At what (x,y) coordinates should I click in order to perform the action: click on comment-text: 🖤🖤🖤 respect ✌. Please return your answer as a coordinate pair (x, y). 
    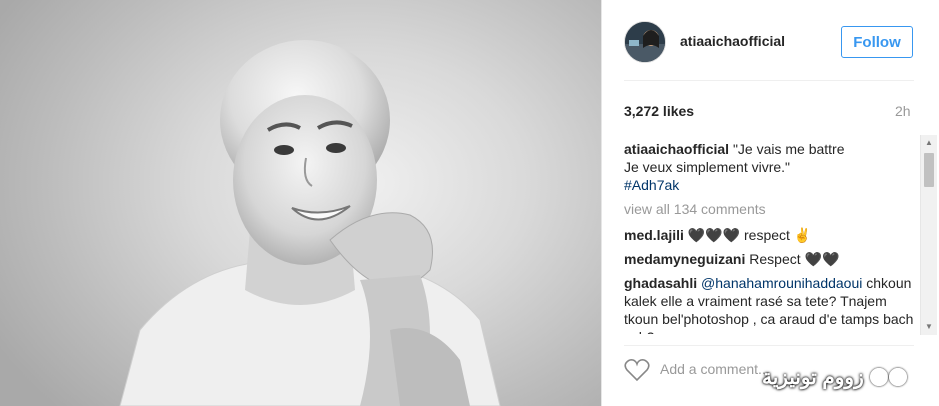
    Looking at the image, I should click on (749, 235).